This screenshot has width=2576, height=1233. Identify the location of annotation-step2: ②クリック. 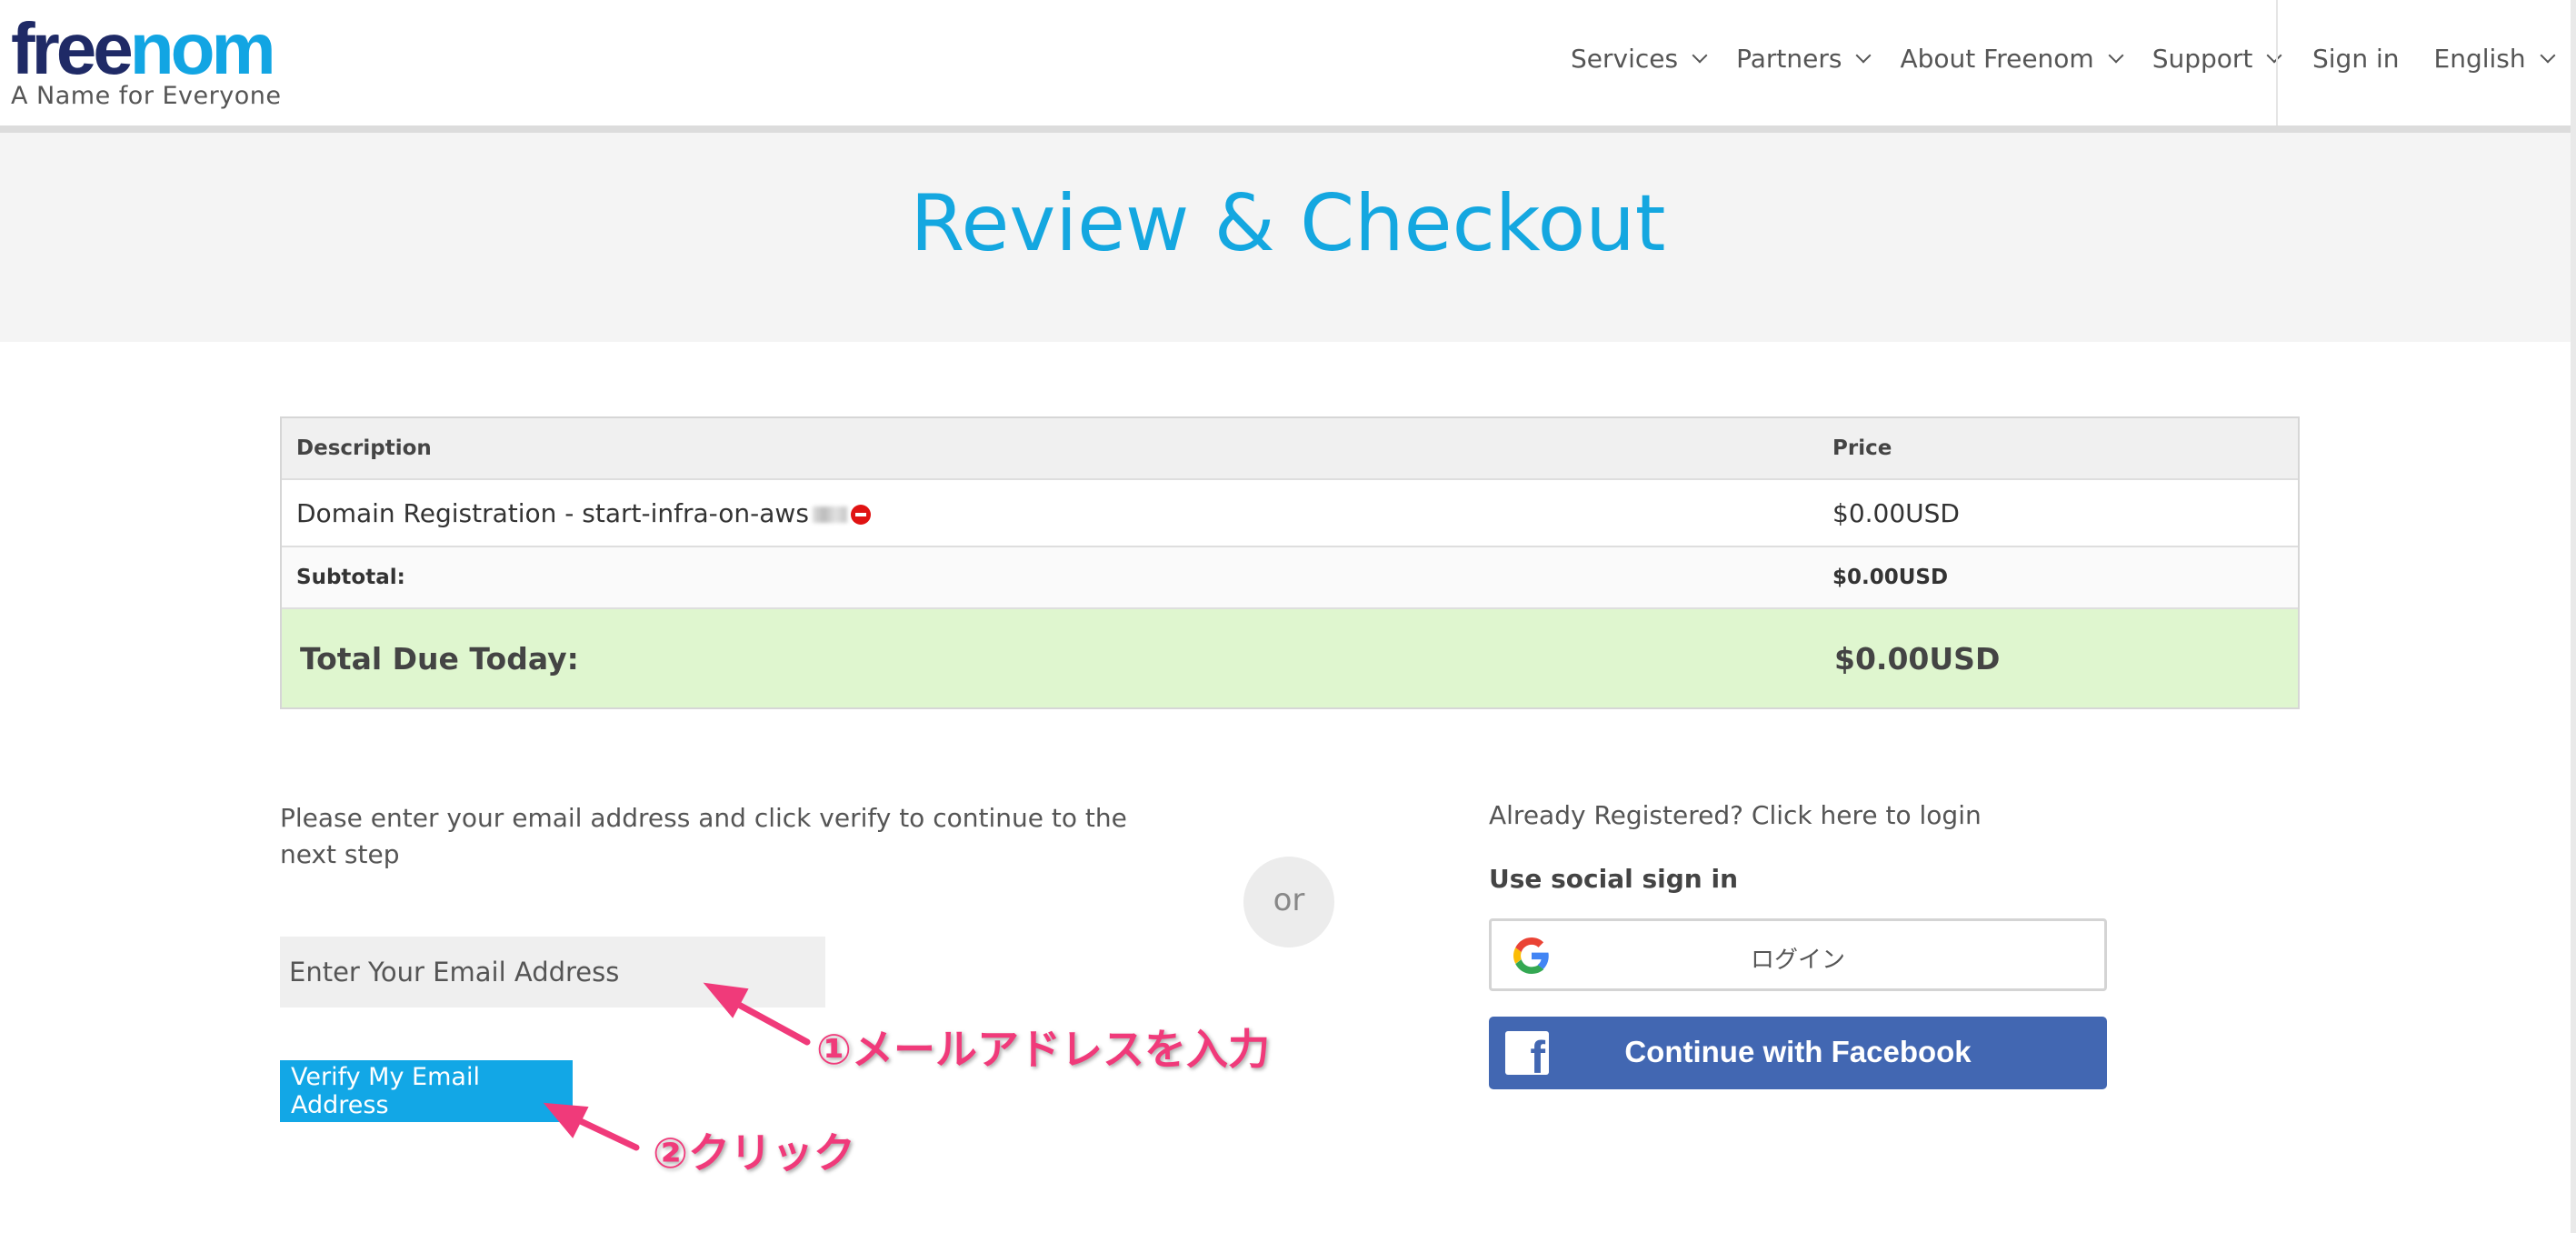
(754, 1153).